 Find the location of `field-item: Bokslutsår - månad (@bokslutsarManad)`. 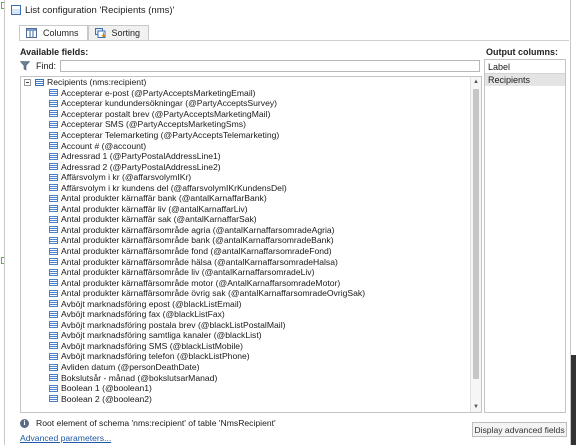

field-item: Bokslutsår - månad (@bokslutsarManad) is located at coordinates (245, 377).